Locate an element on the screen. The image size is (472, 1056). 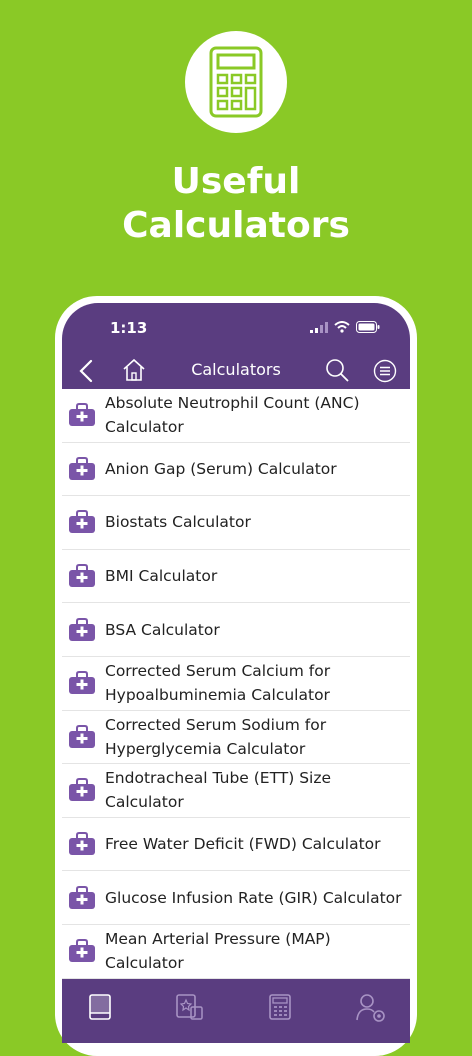
list-item: Glucose Infusion Rate (GIR) Calculator is located at coordinates (236, 898).